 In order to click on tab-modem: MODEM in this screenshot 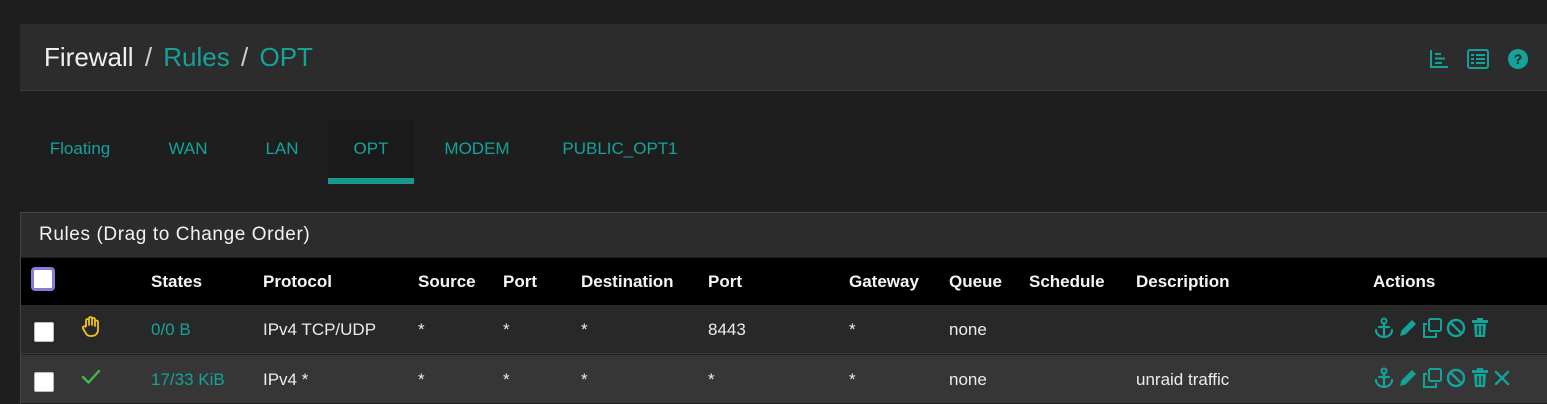, I will do `click(477, 152)`.